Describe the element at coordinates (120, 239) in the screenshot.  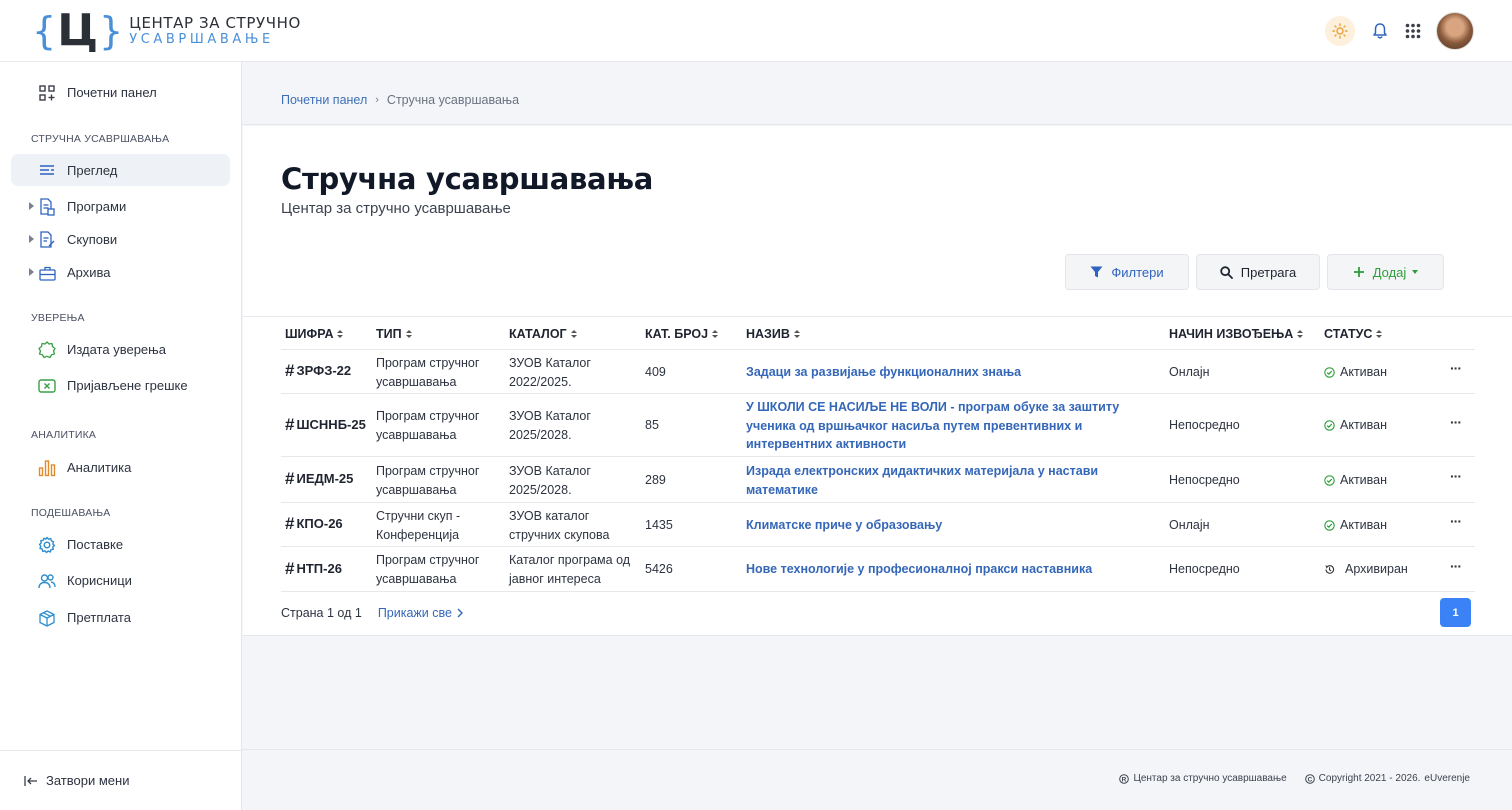
I see `sidebar-item-gatherings: Скупови` at that location.